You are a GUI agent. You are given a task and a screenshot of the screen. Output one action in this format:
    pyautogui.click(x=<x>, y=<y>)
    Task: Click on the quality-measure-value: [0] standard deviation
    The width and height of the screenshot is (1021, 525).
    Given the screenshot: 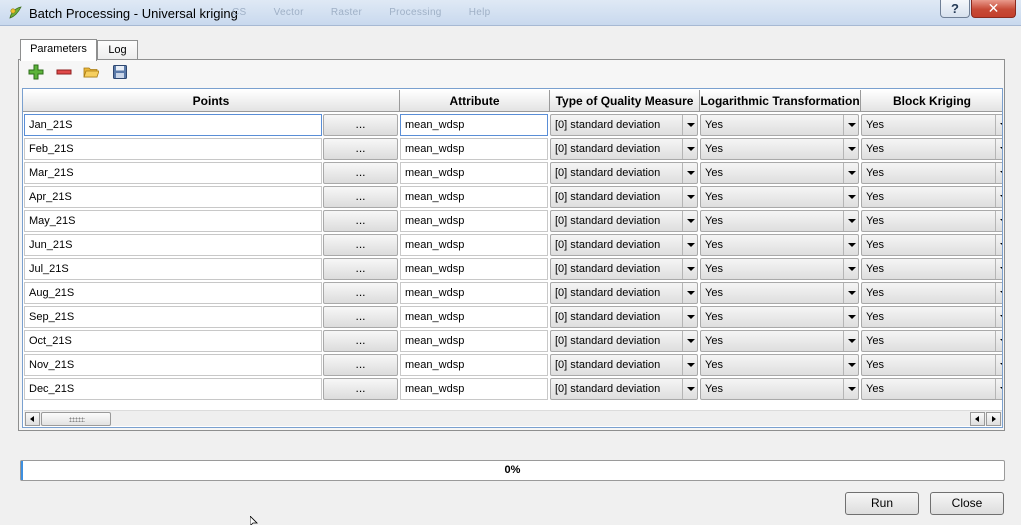 What is the action you would take?
    pyautogui.click(x=608, y=173)
    